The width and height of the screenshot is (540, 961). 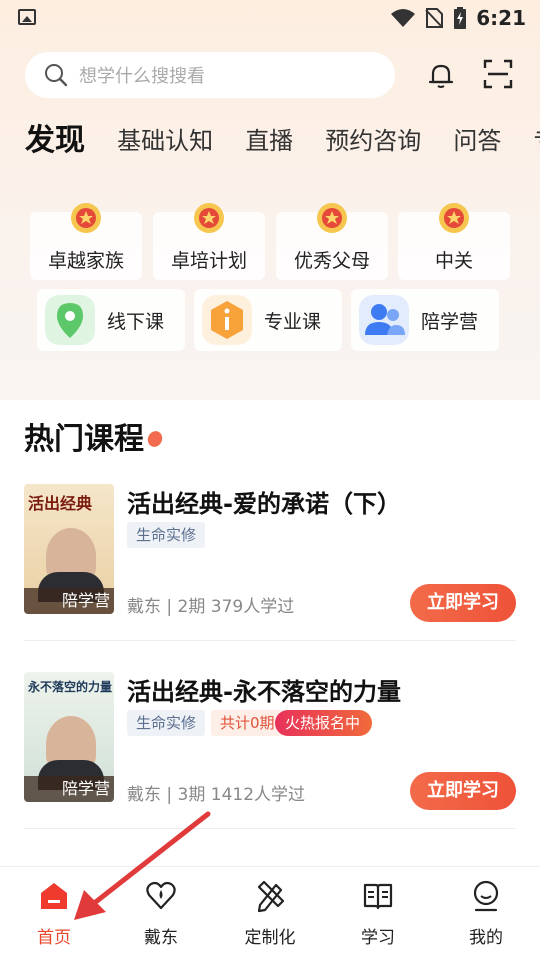 What do you see at coordinates (264, 692) in the screenshot?
I see `course-title: 活出经典-永不落空的力量` at bounding box center [264, 692].